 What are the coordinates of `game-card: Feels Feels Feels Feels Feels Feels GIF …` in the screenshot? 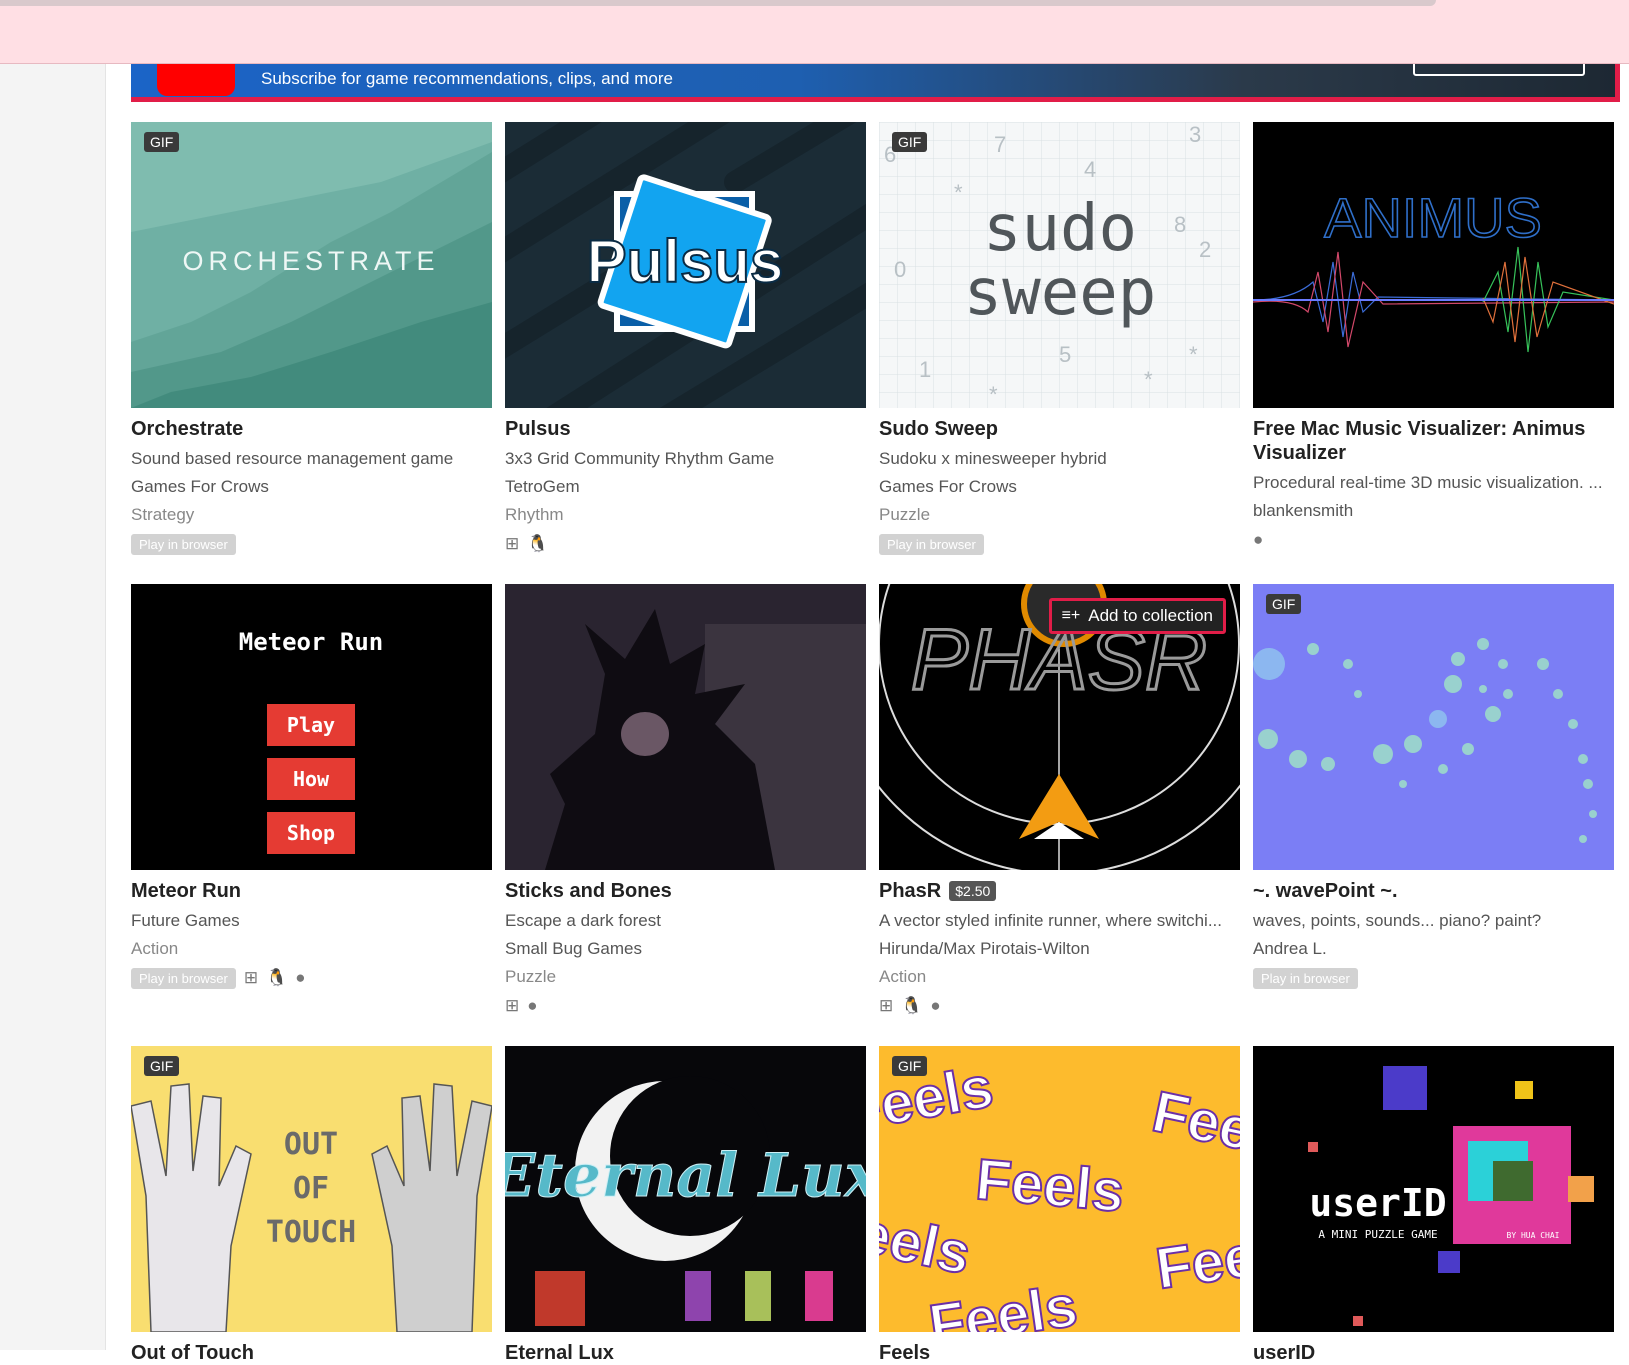 It's located at (1059, 1205).